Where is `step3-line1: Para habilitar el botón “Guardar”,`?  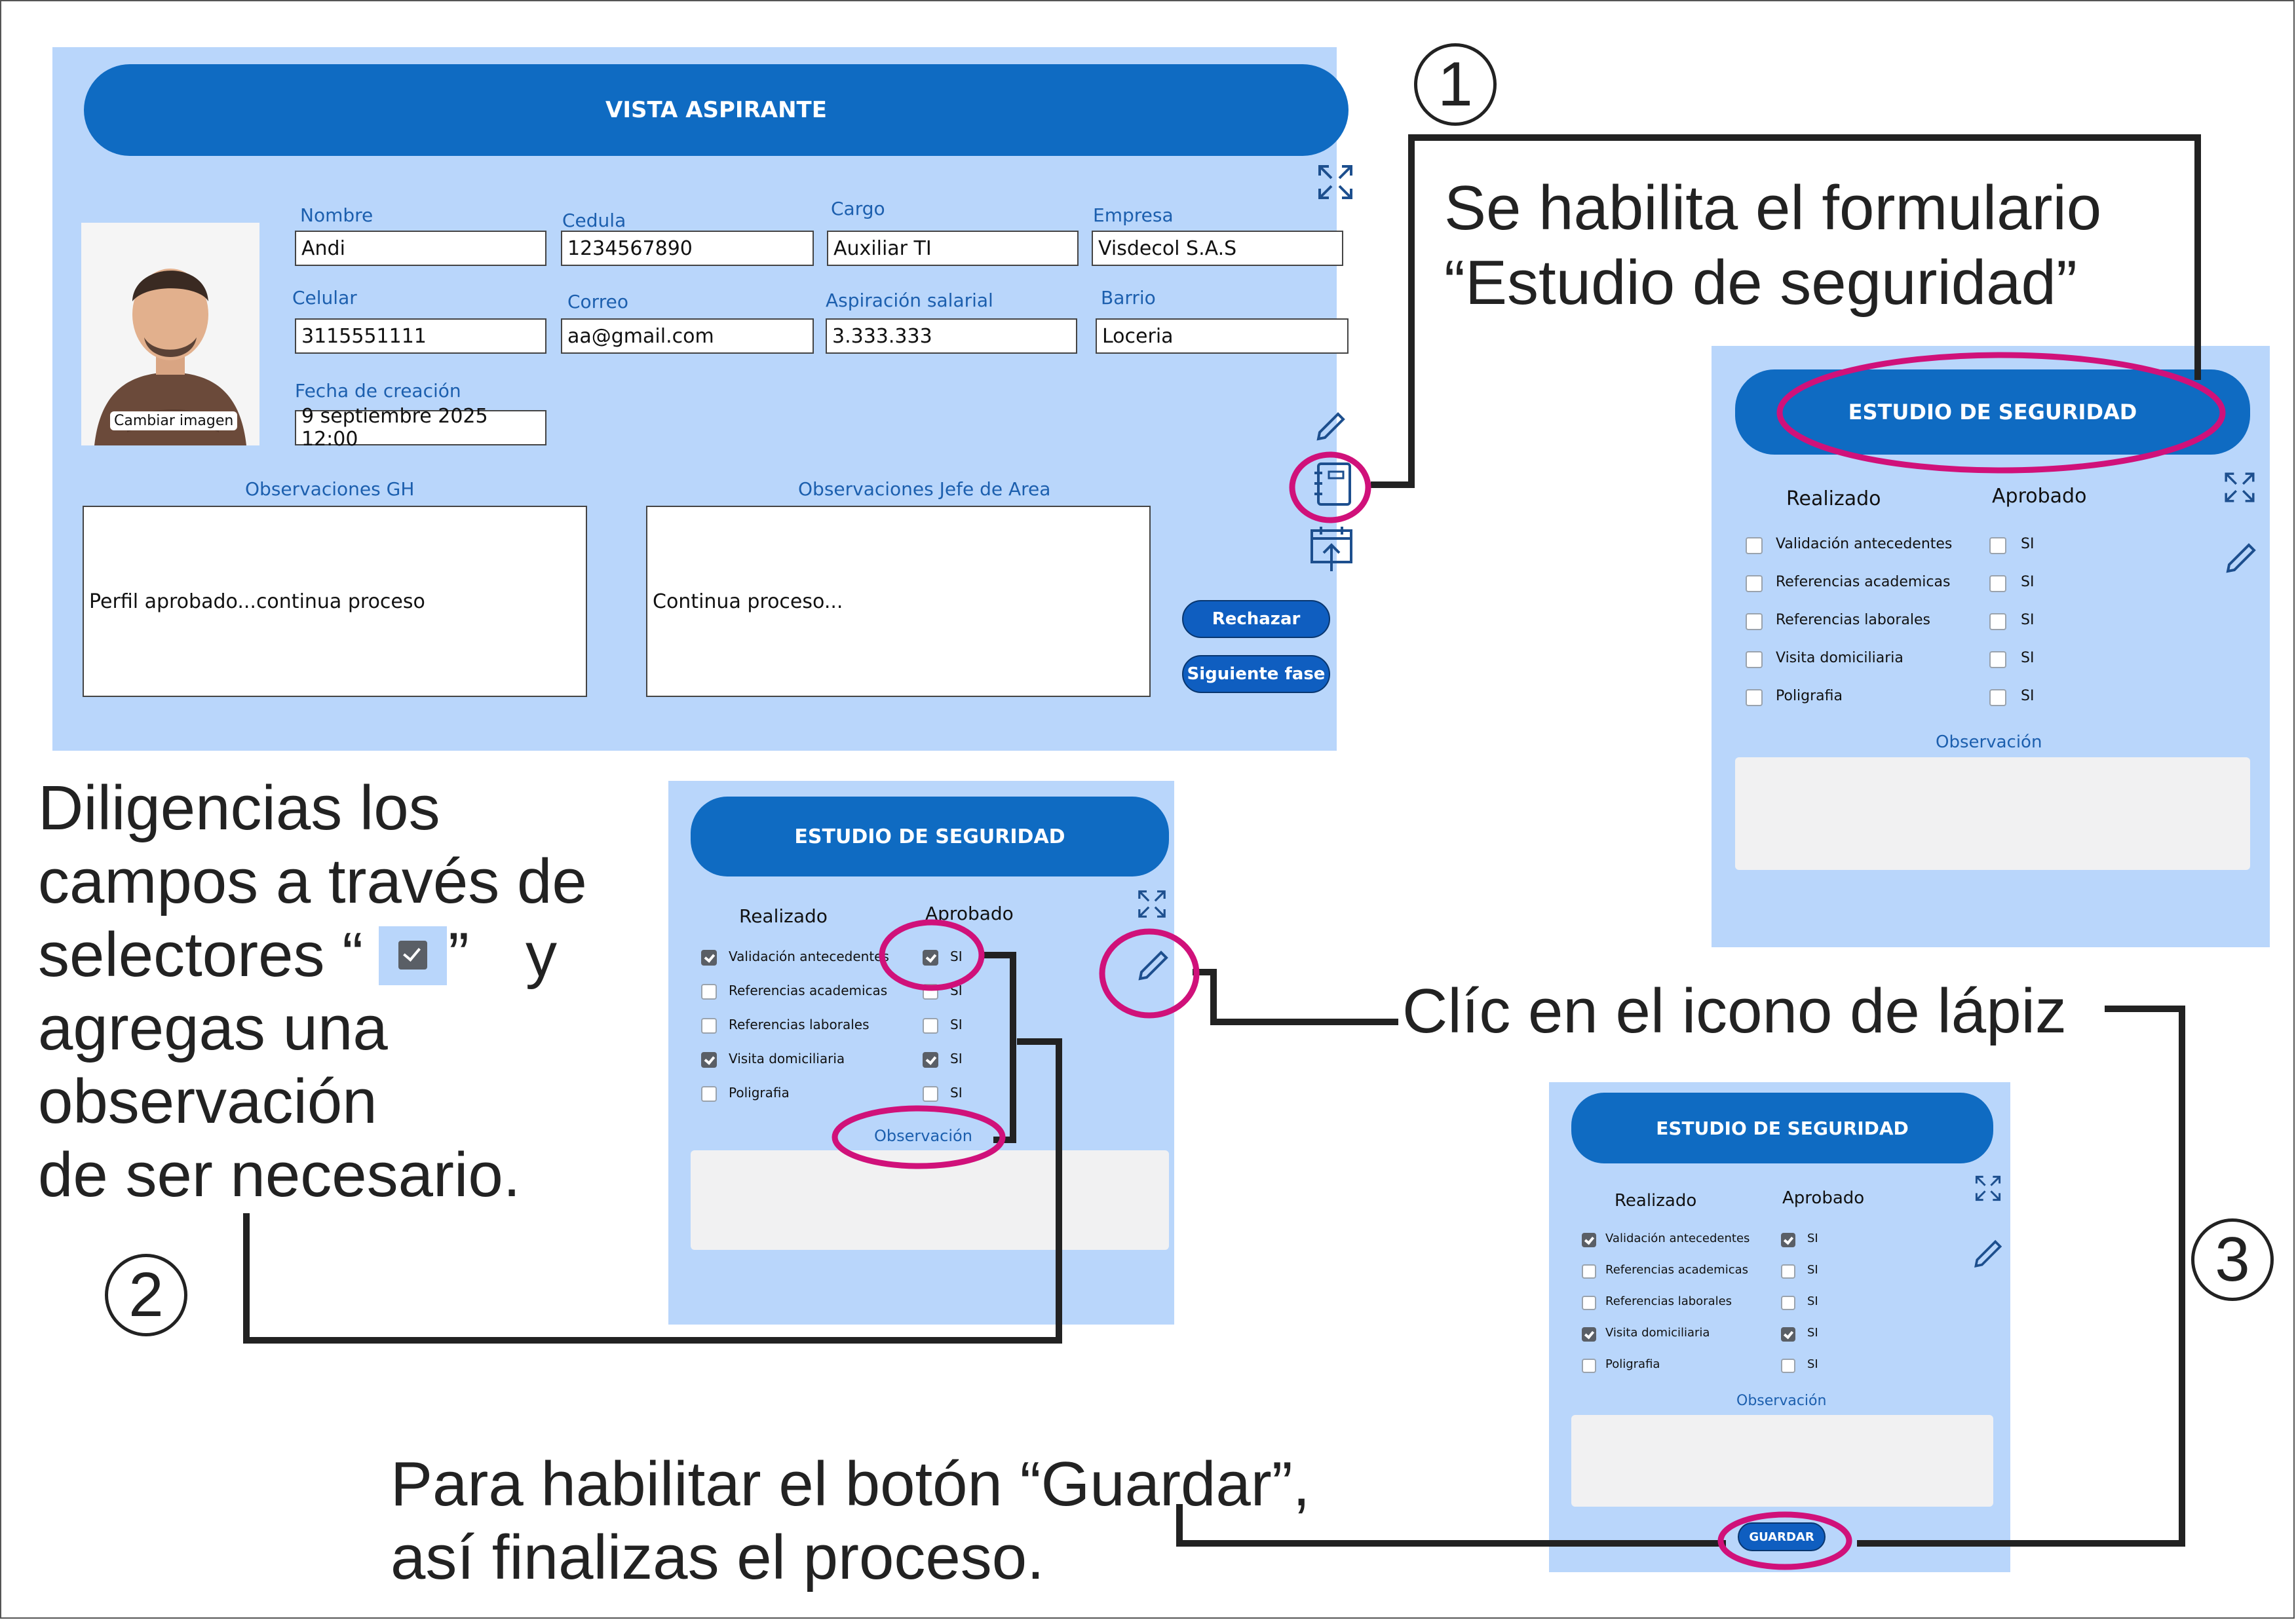 step3-line1: Para habilitar el botón “Guardar”, is located at coordinates (851, 1484).